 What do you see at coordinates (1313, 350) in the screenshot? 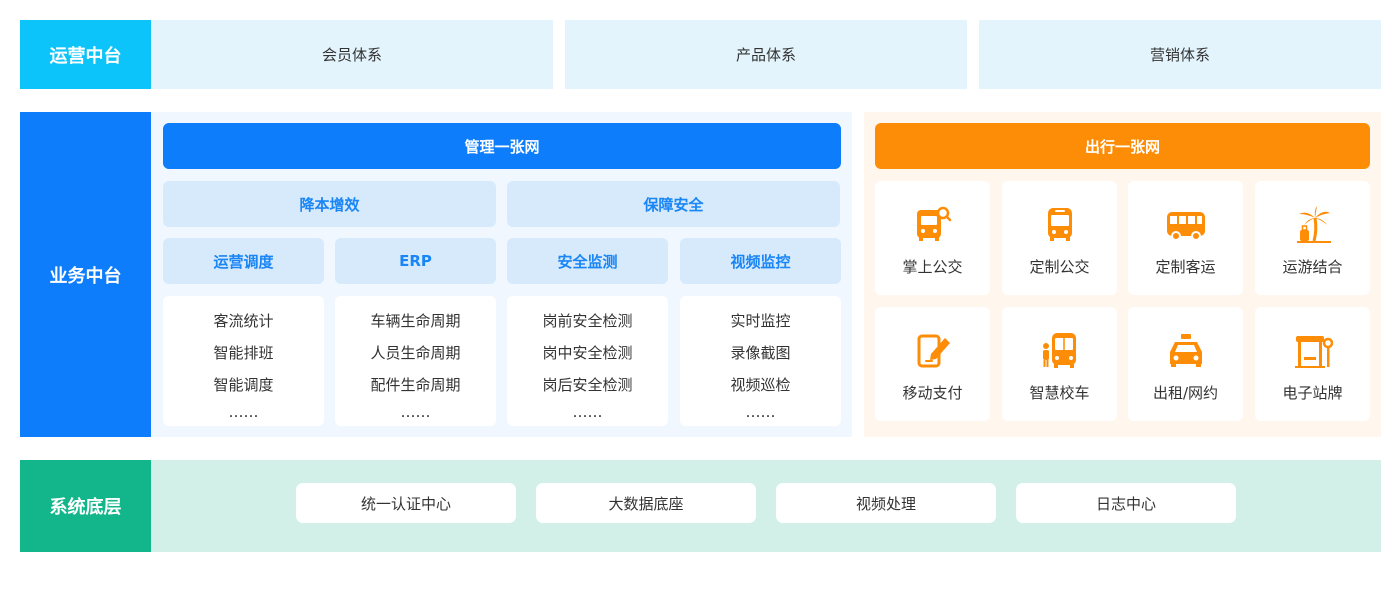
I see `bus-stop-icon` at bounding box center [1313, 350].